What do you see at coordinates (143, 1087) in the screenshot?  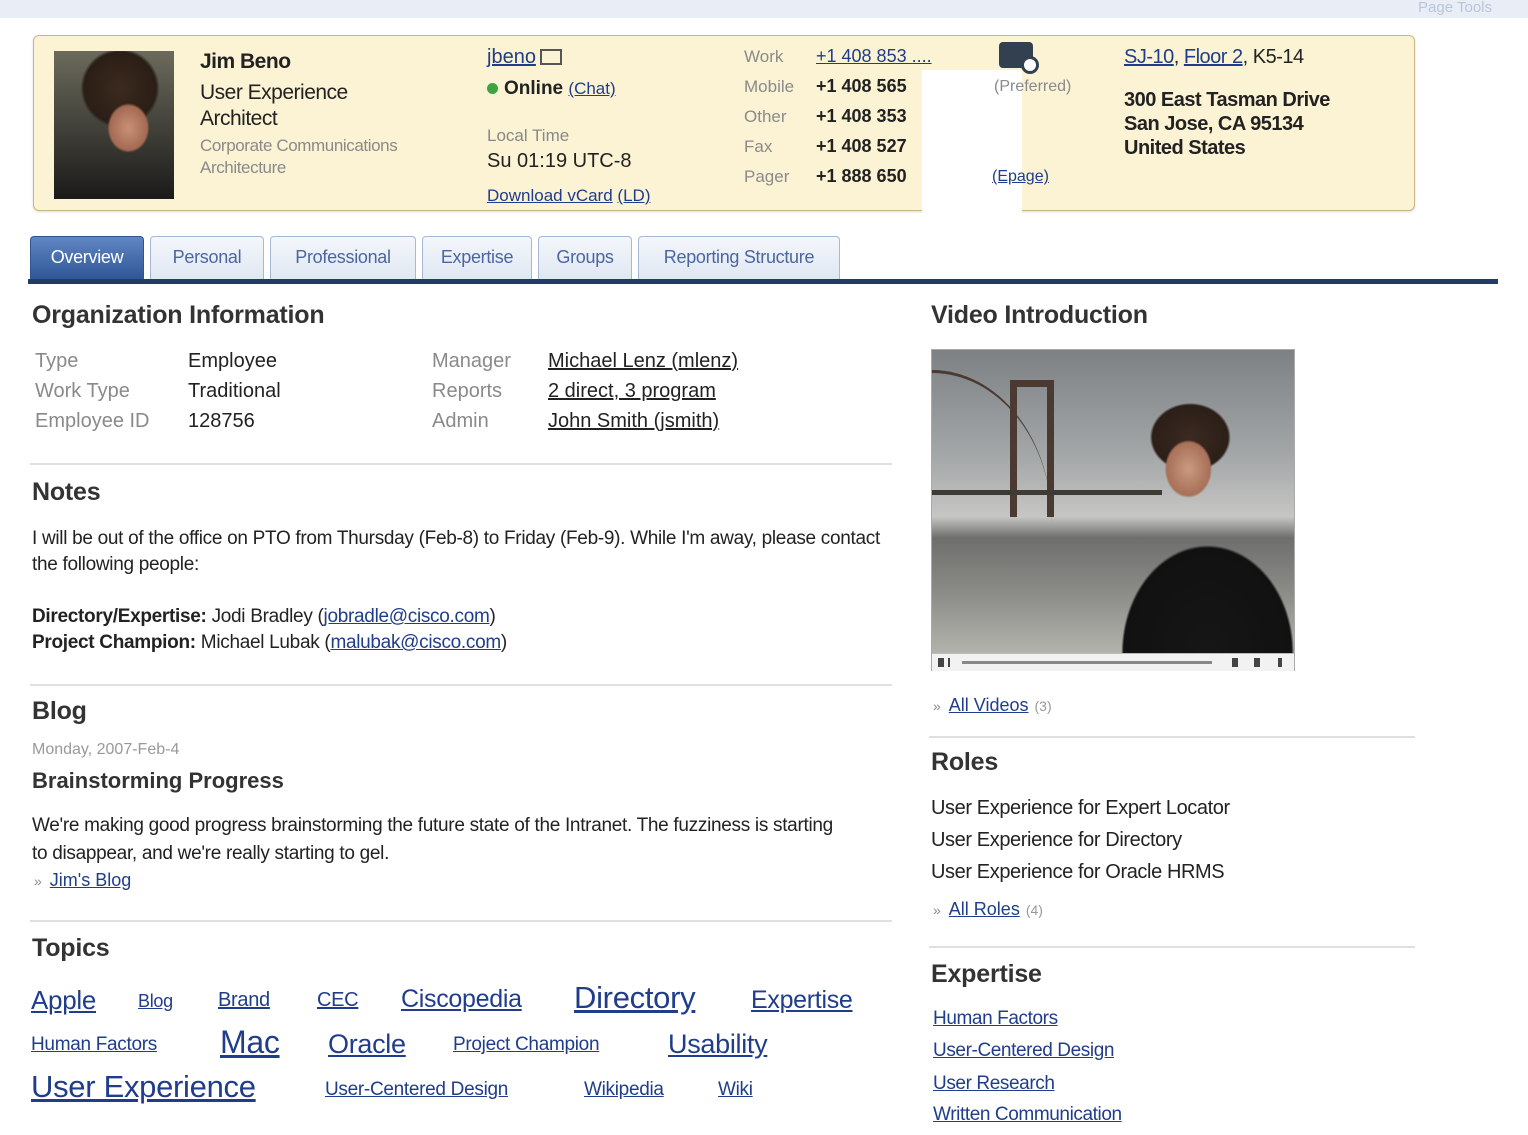 I see `topic-tag: User Experience` at bounding box center [143, 1087].